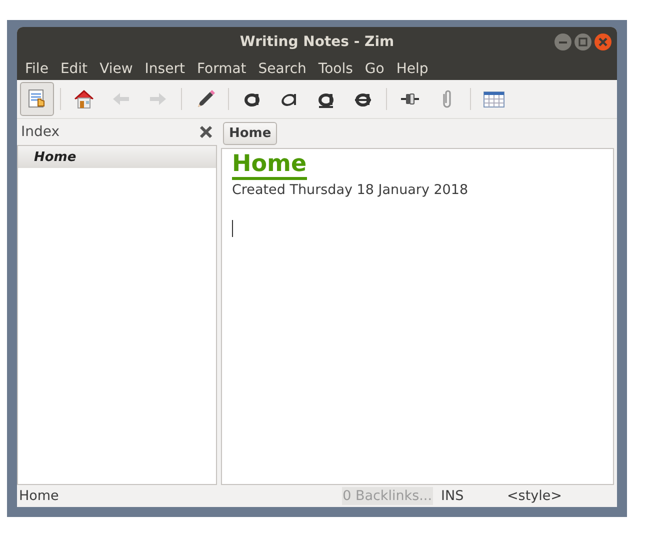  Describe the element at coordinates (453, 496) in the screenshot. I see `insert-mode: INS` at that location.